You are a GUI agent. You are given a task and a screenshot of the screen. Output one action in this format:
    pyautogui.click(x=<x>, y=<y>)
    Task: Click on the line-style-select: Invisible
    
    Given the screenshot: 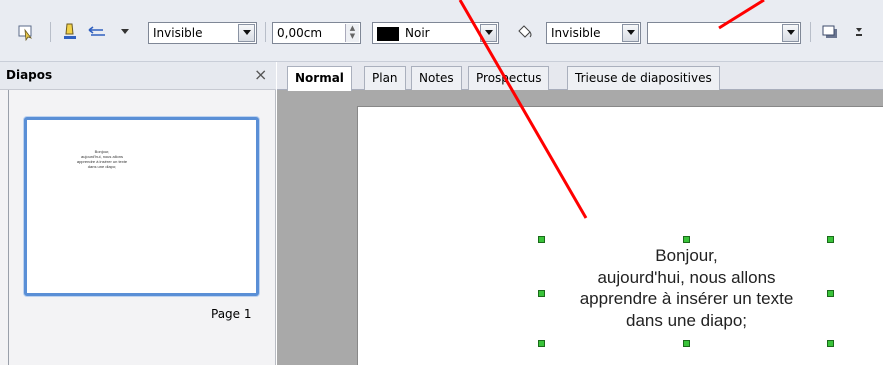 What is the action you would take?
    pyautogui.click(x=202, y=33)
    